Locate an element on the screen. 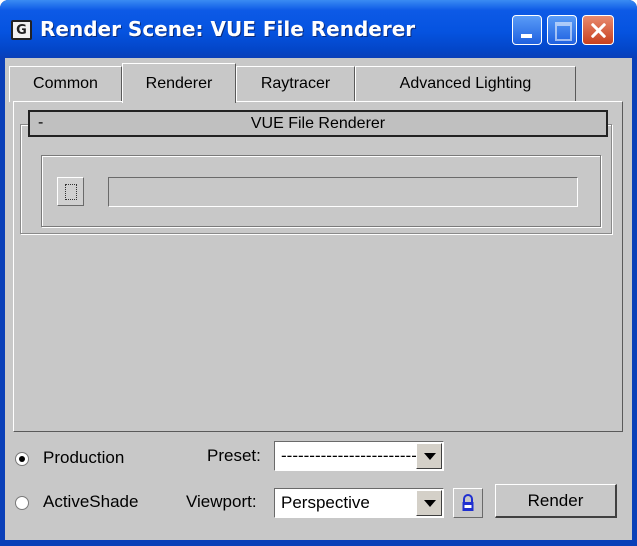 The image size is (637, 546). viewport-value: Perspective is located at coordinates (325, 502).